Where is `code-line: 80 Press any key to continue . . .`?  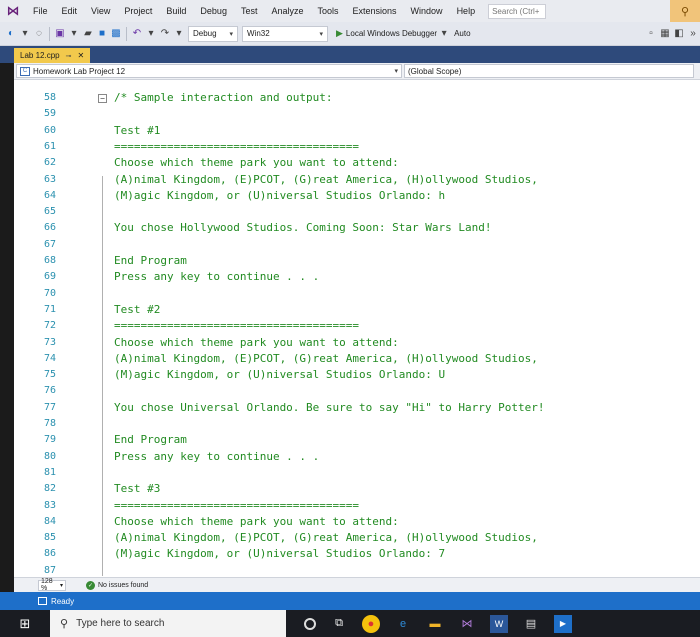 code-line: 80 Press any key to continue . . . is located at coordinates (357, 457).